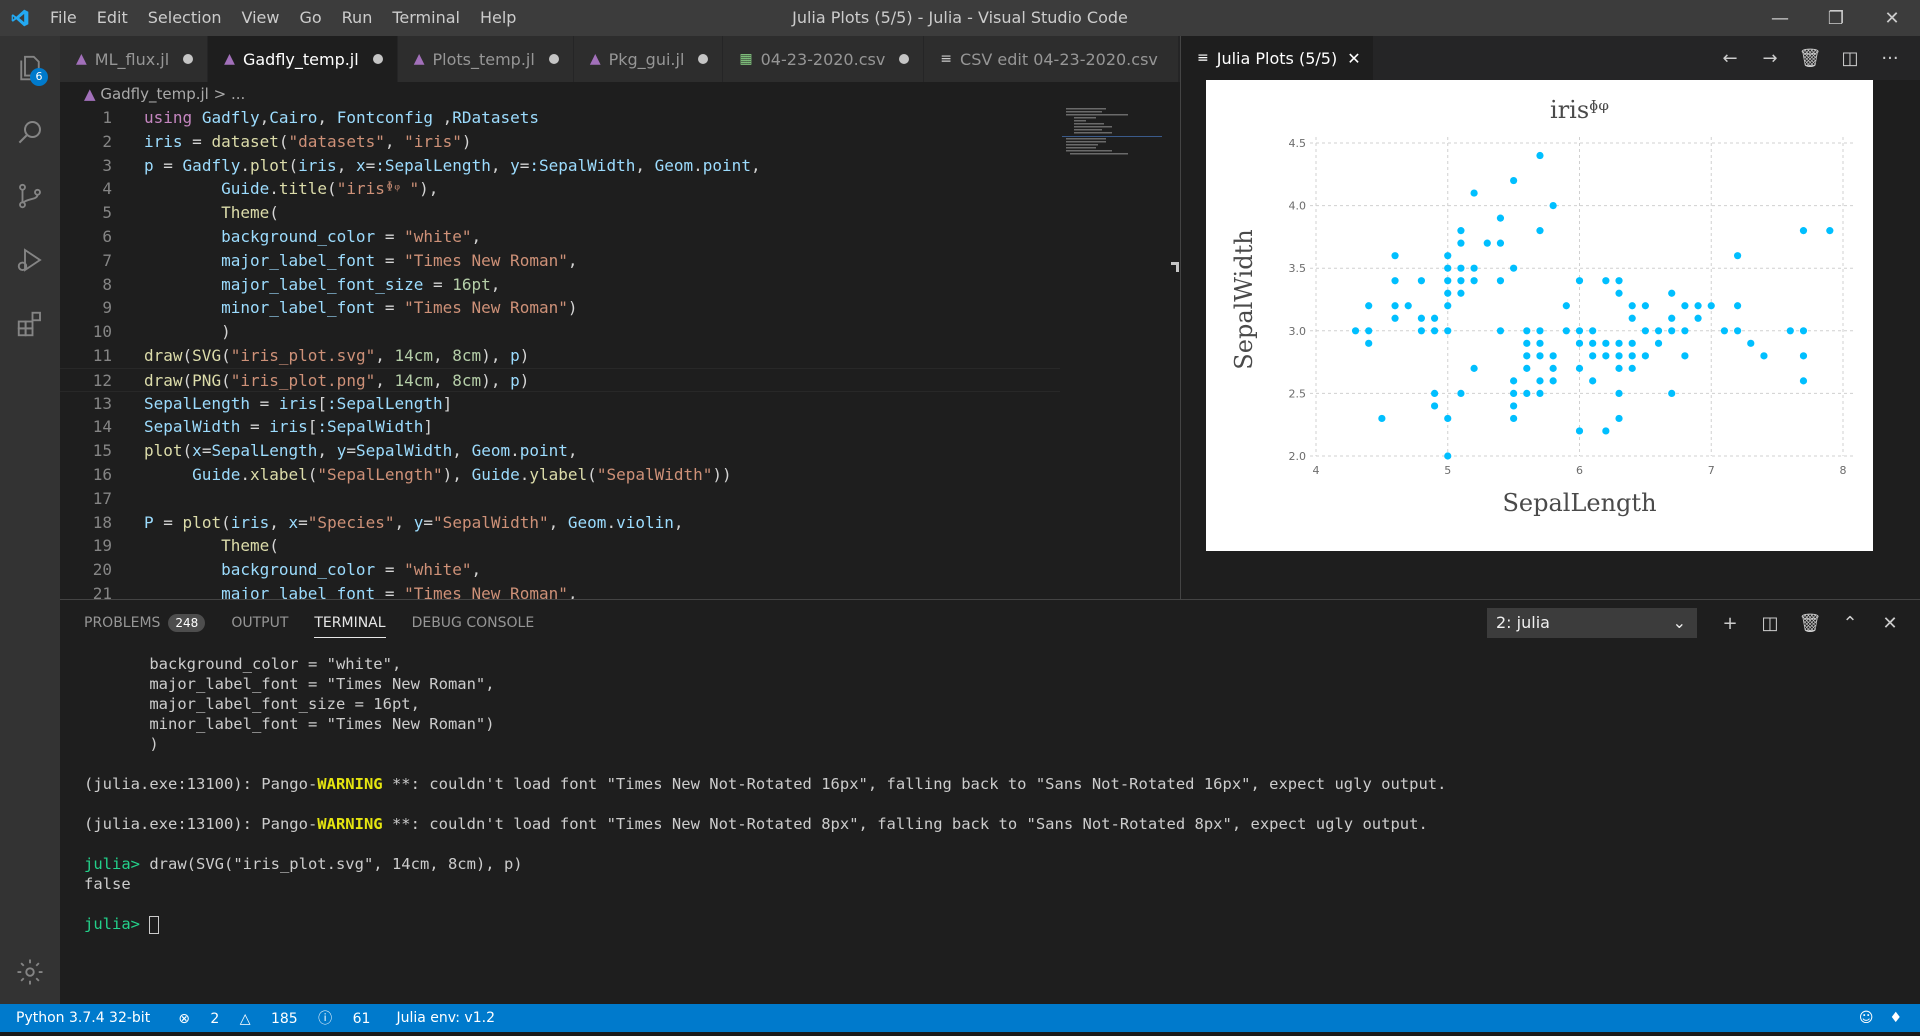 The height and width of the screenshot is (1036, 1920). Describe the element at coordinates (1592, 623) in the screenshot. I see `terminal-select: 2: julia ⌄` at that location.